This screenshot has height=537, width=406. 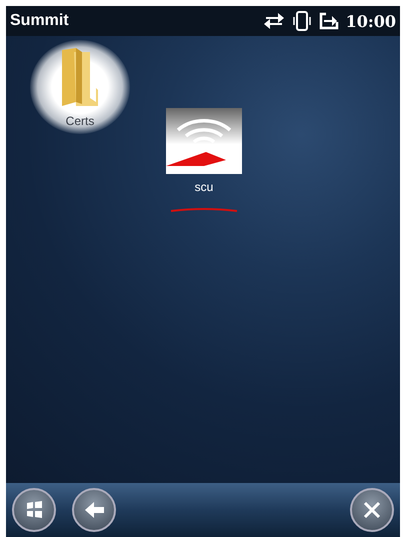 What do you see at coordinates (371, 21) in the screenshot?
I see `clock-time: 10:00` at bounding box center [371, 21].